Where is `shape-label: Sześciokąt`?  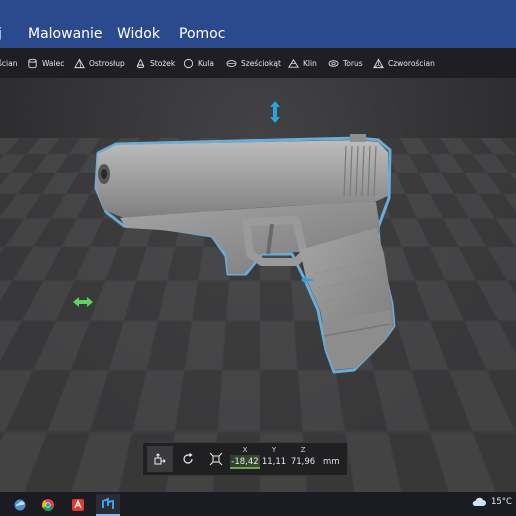 shape-label: Sześciokąt is located at coordinates (261, 63).